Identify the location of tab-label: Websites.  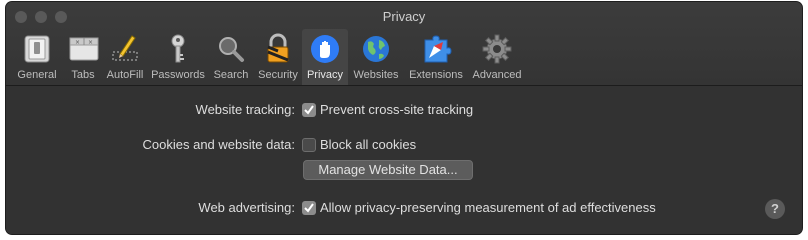
(376, 75).